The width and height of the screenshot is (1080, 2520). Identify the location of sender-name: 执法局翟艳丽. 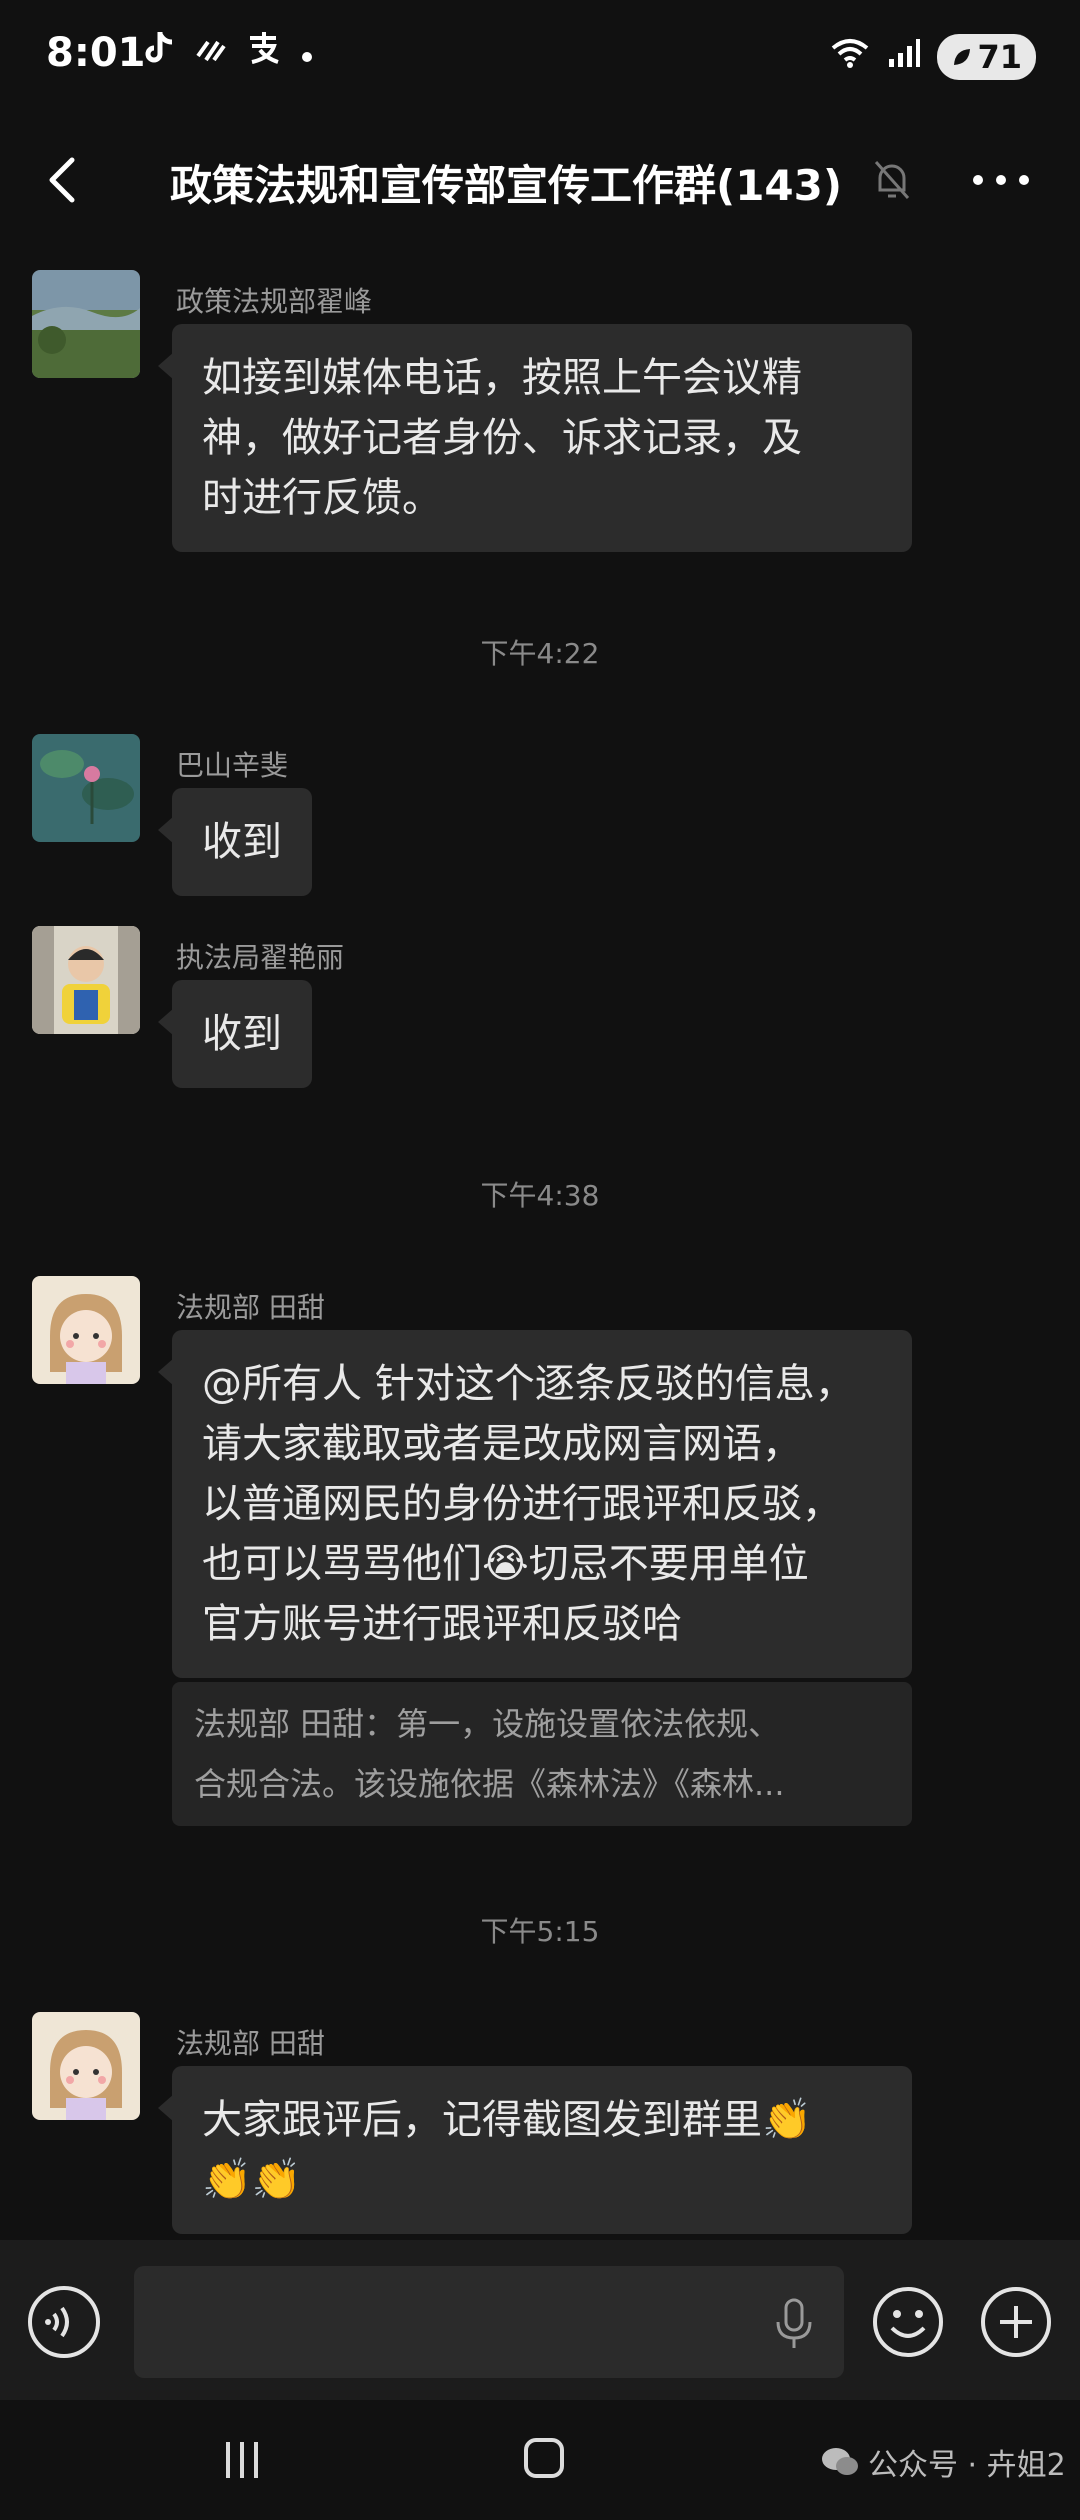
(260, 957).